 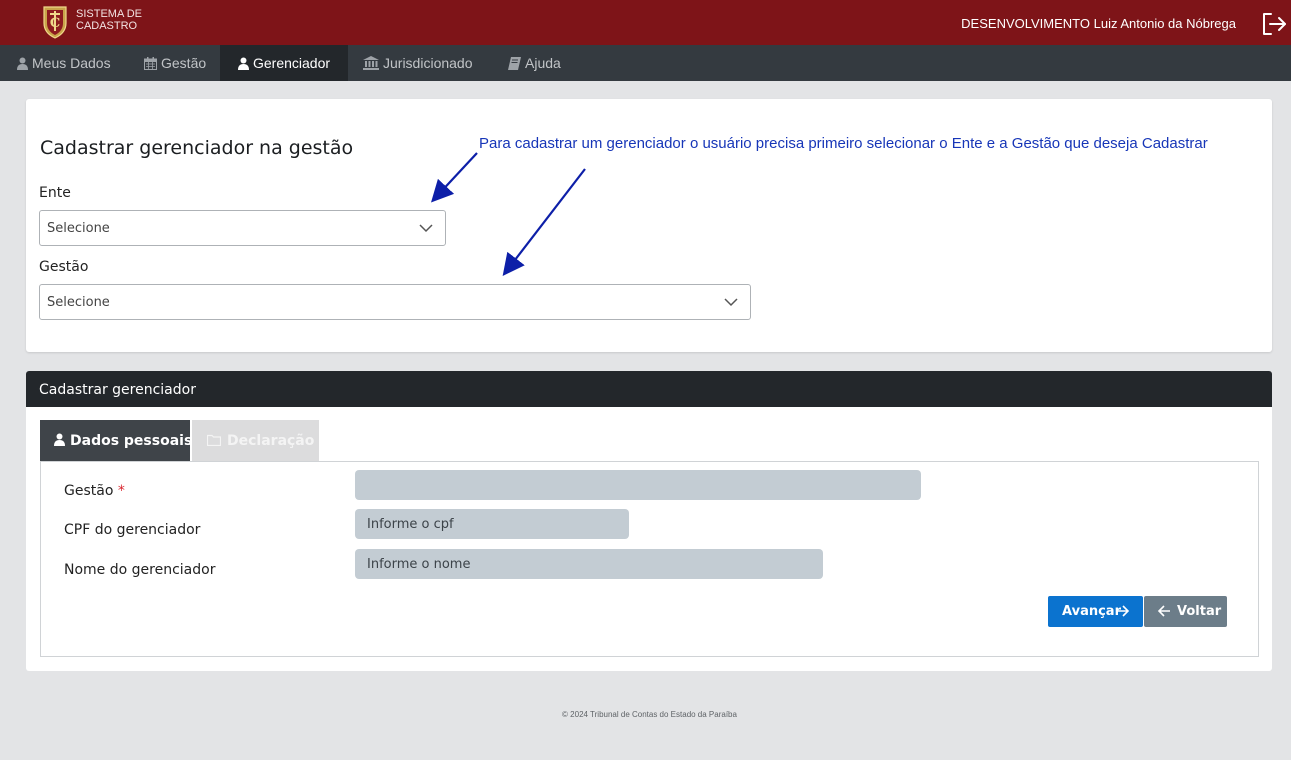 What do you see at coordinates (78, 302) in the screenshot?
I see `gestao-select-value: Selecione` at bounding box center [78, 302].